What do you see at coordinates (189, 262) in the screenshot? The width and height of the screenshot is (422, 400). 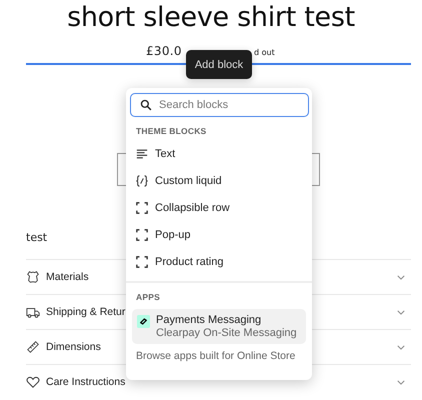 I see `block-option: Product rating` at bounding box center [189, 262].